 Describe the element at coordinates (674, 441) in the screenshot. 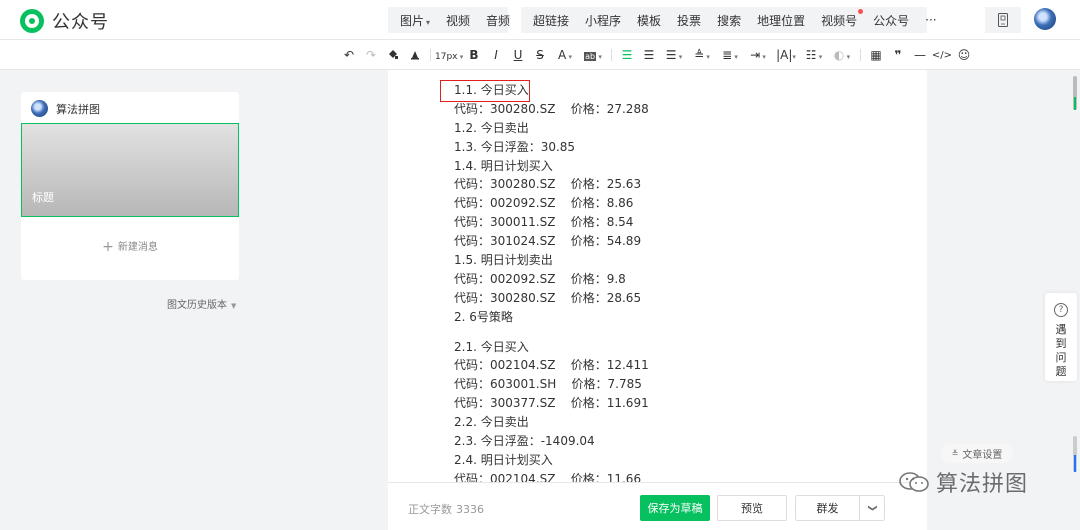

I see `editor-line: 2.3. 今日浮盈：-1409.04` at that location.